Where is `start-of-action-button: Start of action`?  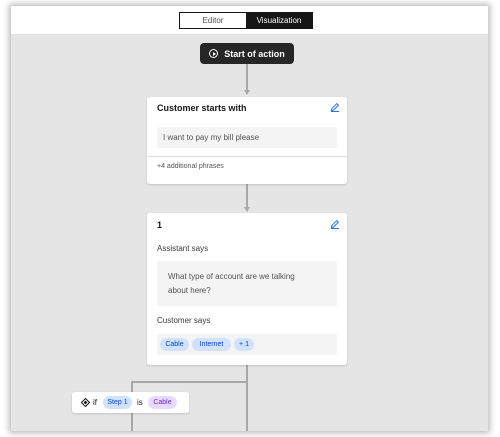
start-of-action-button: Start of action is located at coordinates (247, 53).